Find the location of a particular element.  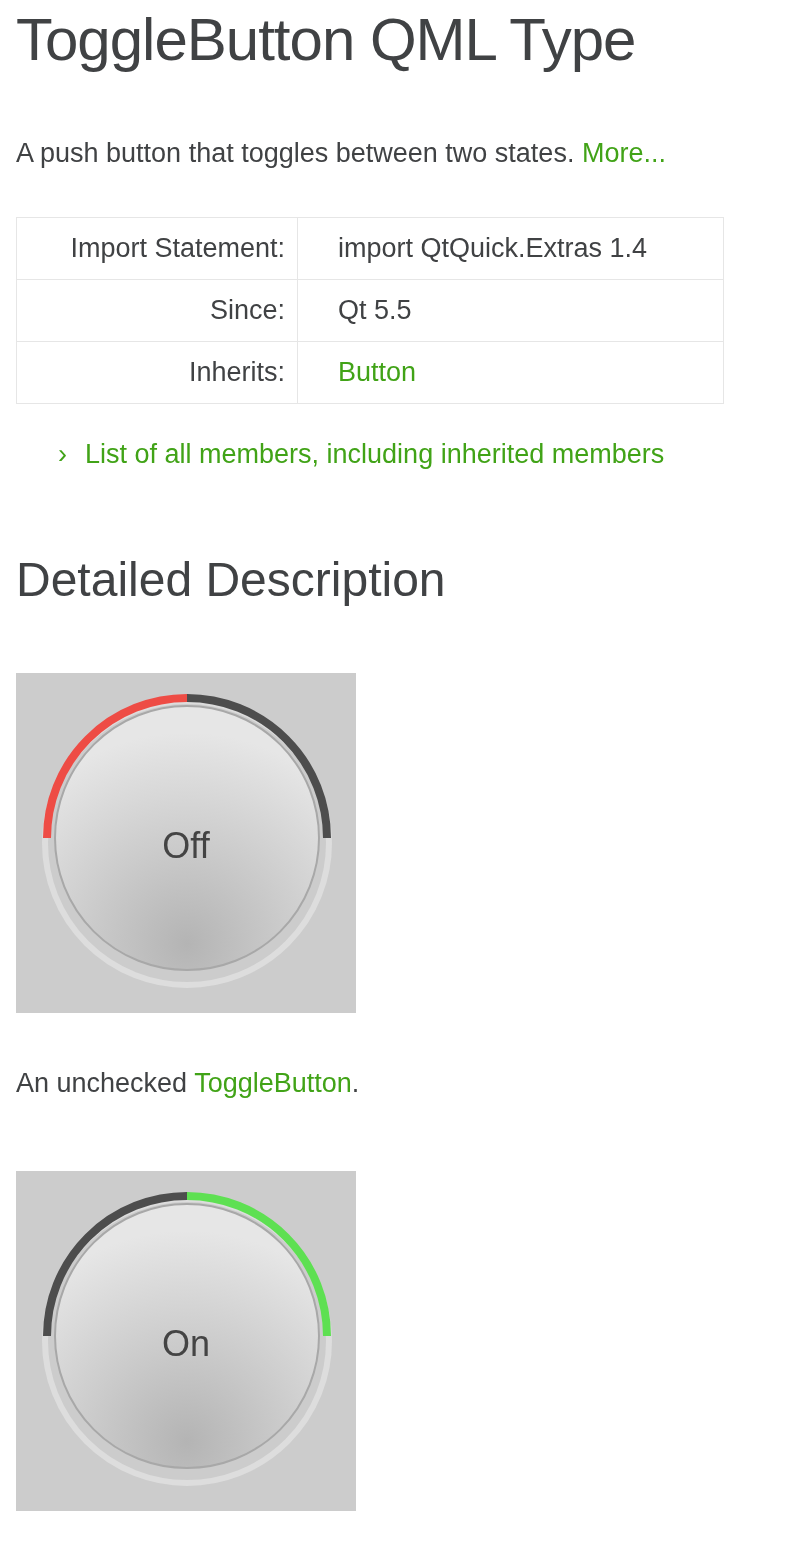

table-cell: Since: is located at coordinates (157, 310).